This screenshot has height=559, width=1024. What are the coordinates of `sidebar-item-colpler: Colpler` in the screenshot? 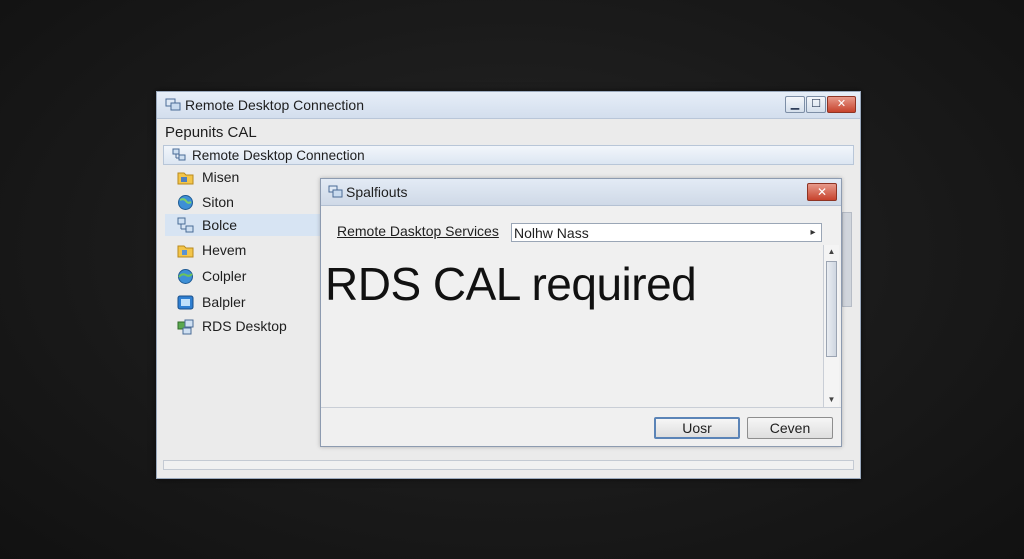 It's located at (243, 276).